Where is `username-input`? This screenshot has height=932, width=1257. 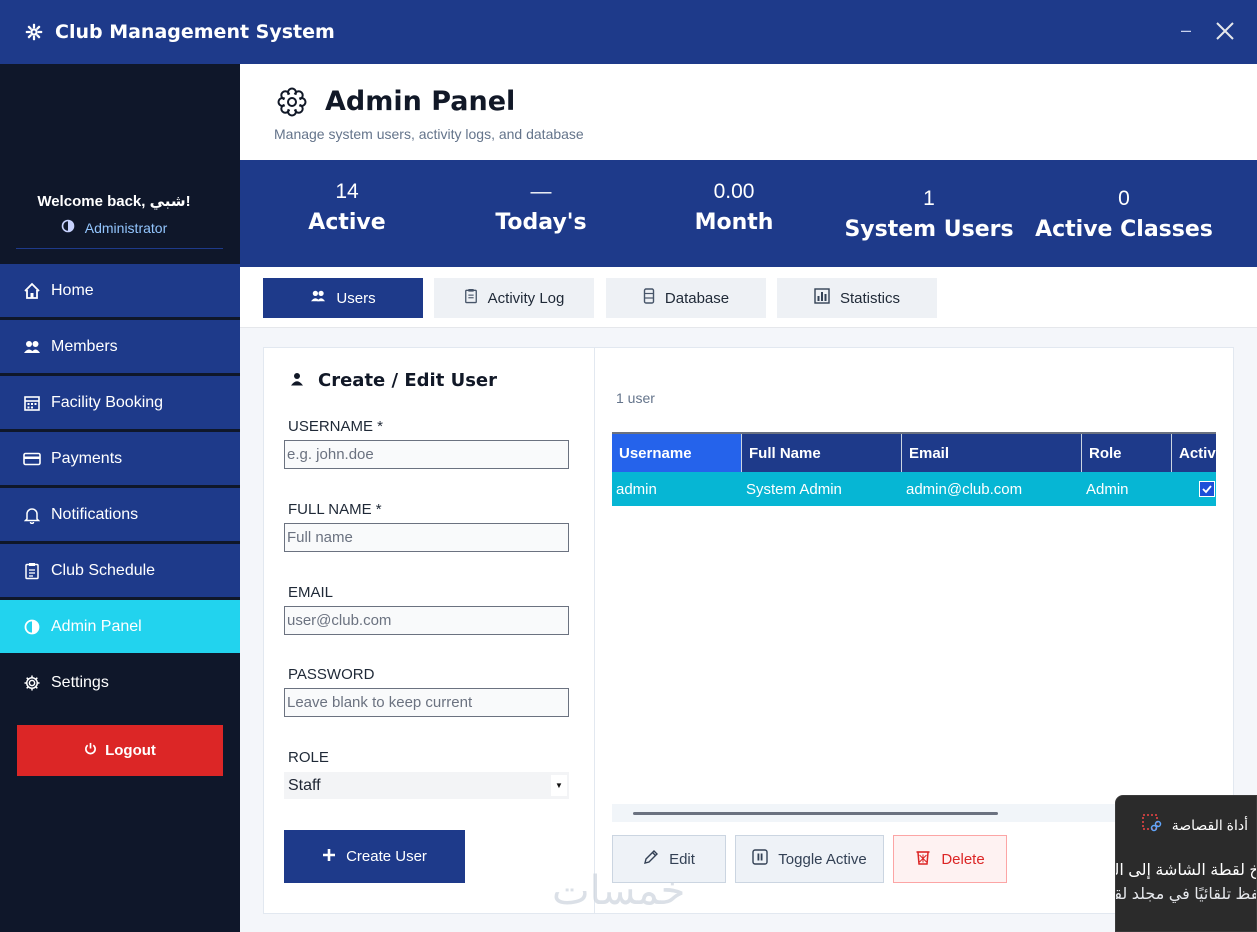
username-input is located at coordinates (426, 454).